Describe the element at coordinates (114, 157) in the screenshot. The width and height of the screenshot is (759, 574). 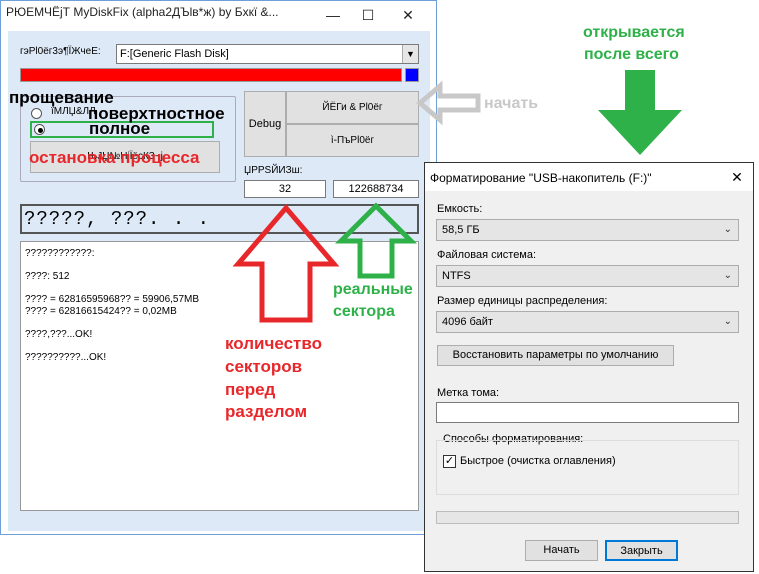
I see `annotation-stop-process: остановка процесса` at that location.